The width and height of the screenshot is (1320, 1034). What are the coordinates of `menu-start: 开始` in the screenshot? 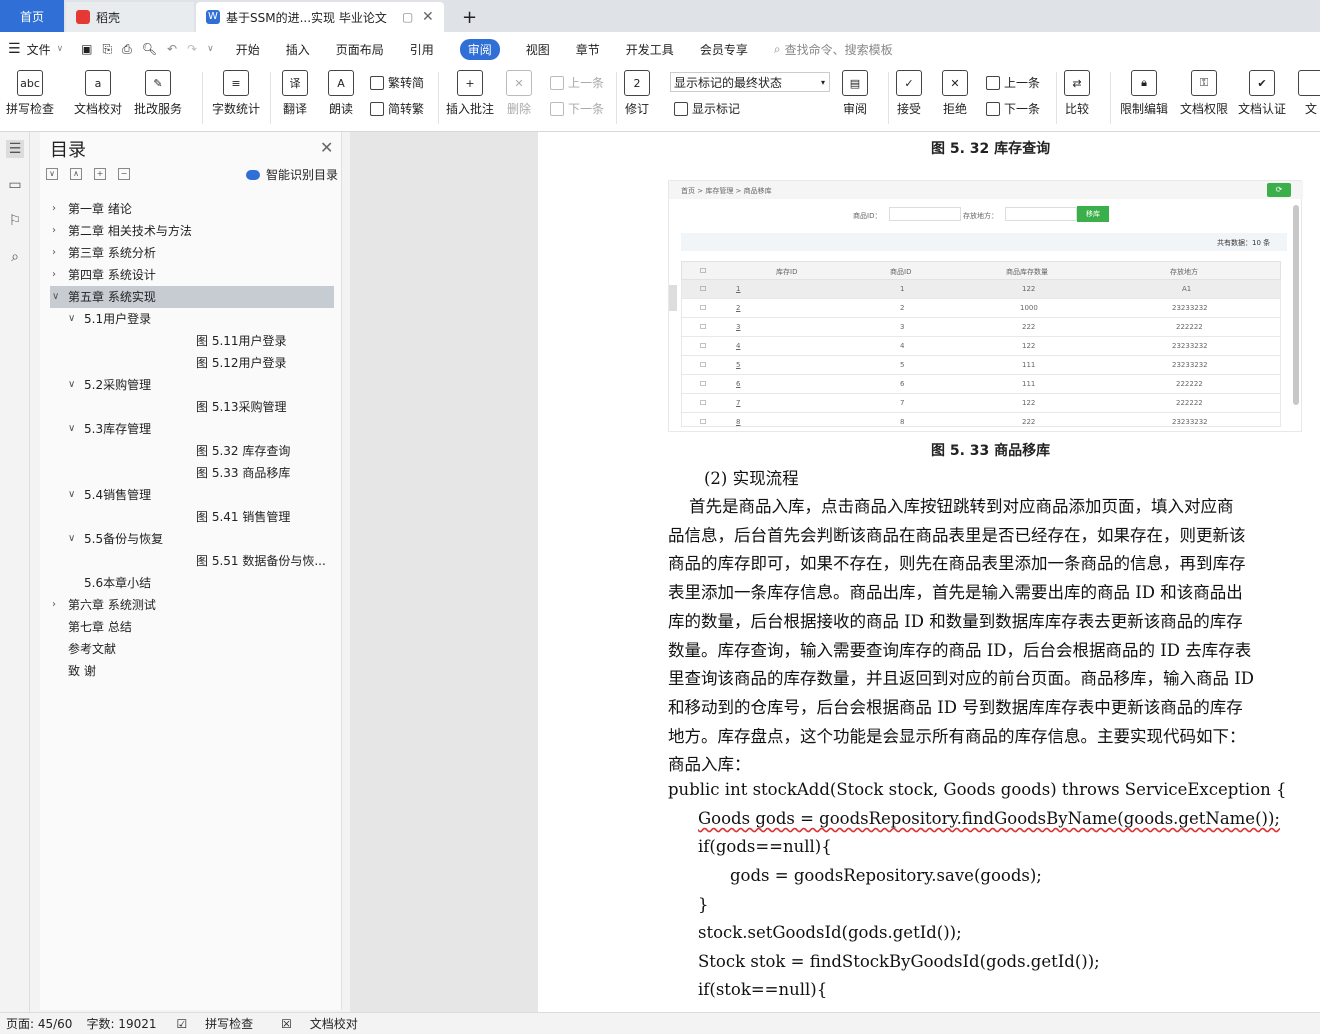 It's located at (248, 49).